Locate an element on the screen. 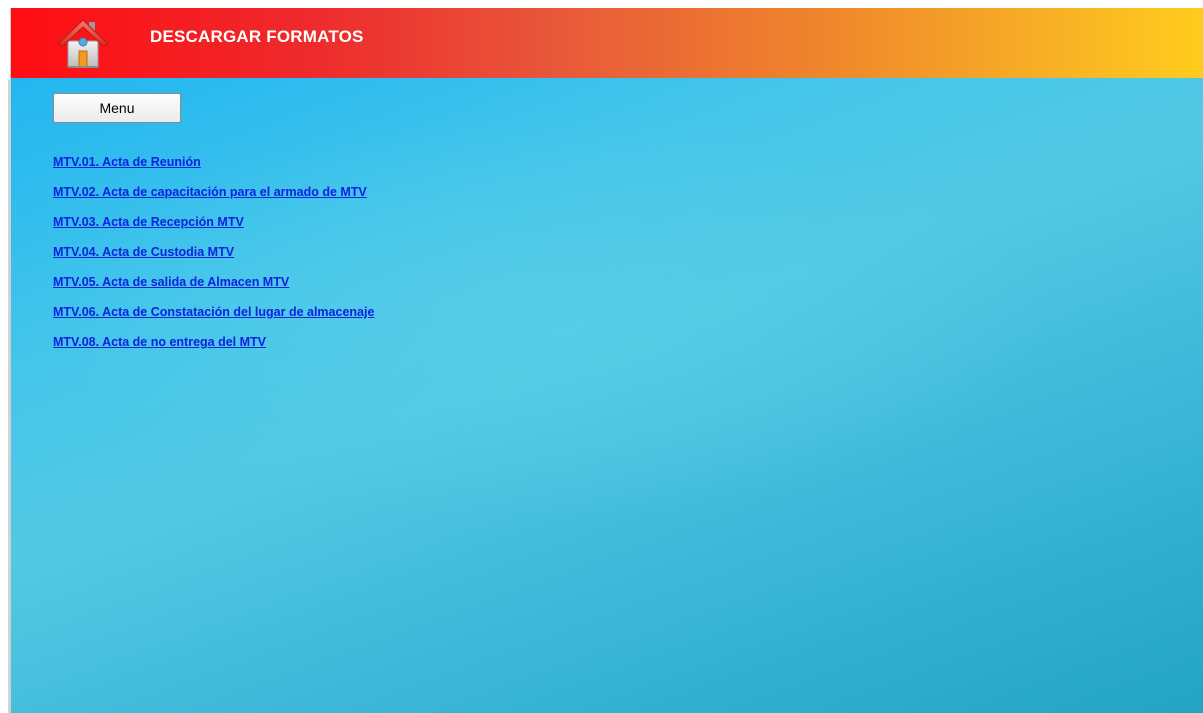 The image size is (1203, 713). list-item: MTV.08. Acta de no entrega del MTV is located at coordinates (213, 349).